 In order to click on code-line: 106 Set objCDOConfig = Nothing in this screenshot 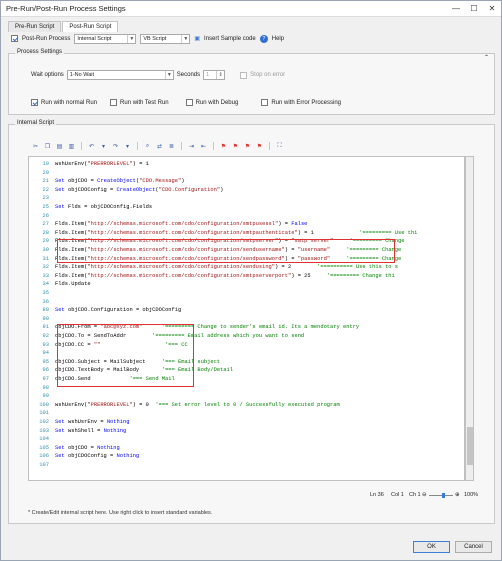, I will do `click(84, 456)`.